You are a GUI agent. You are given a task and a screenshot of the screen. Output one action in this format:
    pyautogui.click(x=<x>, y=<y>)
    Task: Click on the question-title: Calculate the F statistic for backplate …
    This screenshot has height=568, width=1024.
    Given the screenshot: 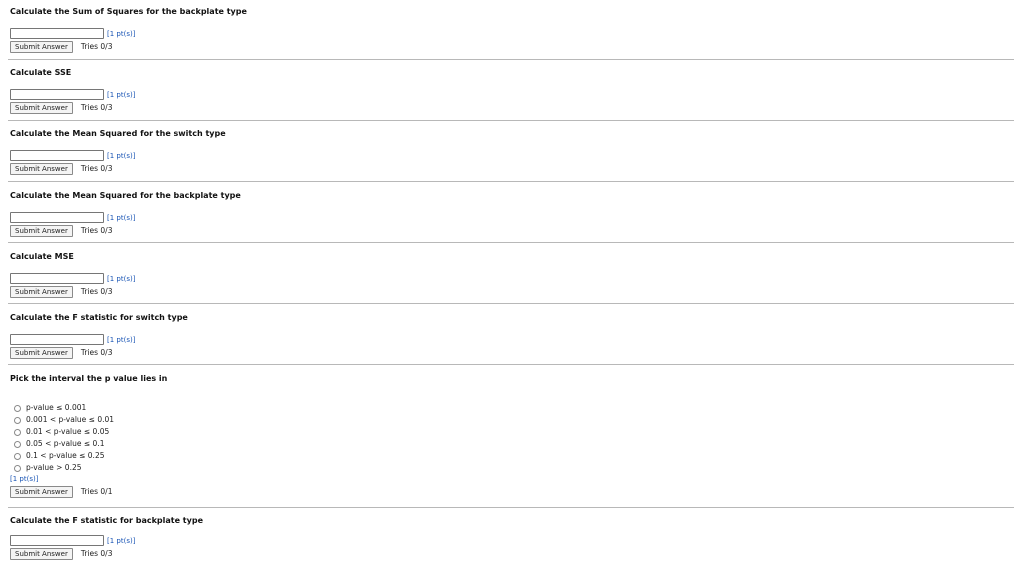 What is the action you would take?
    pyautogui.click(x=106, y=520)
    